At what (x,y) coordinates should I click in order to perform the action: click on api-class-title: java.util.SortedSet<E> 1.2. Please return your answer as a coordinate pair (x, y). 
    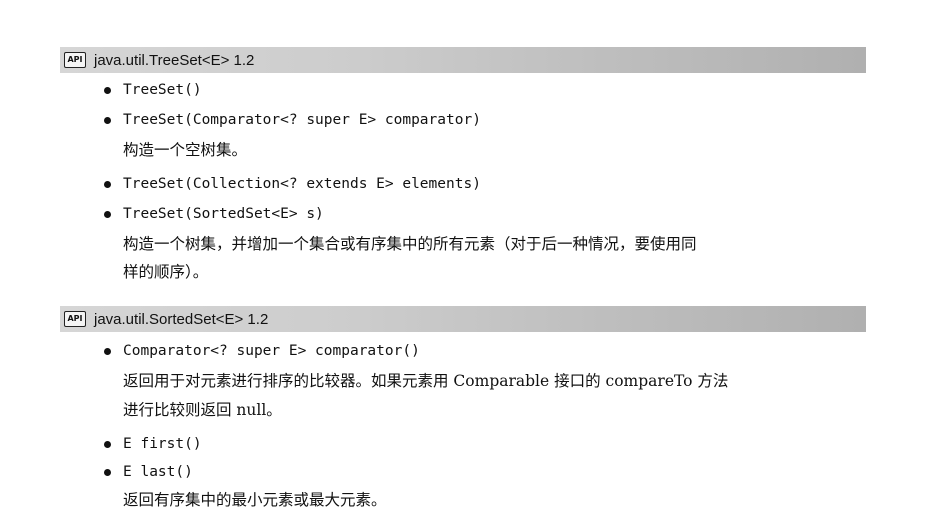
    Looking at the image, I should click on (181, 319).